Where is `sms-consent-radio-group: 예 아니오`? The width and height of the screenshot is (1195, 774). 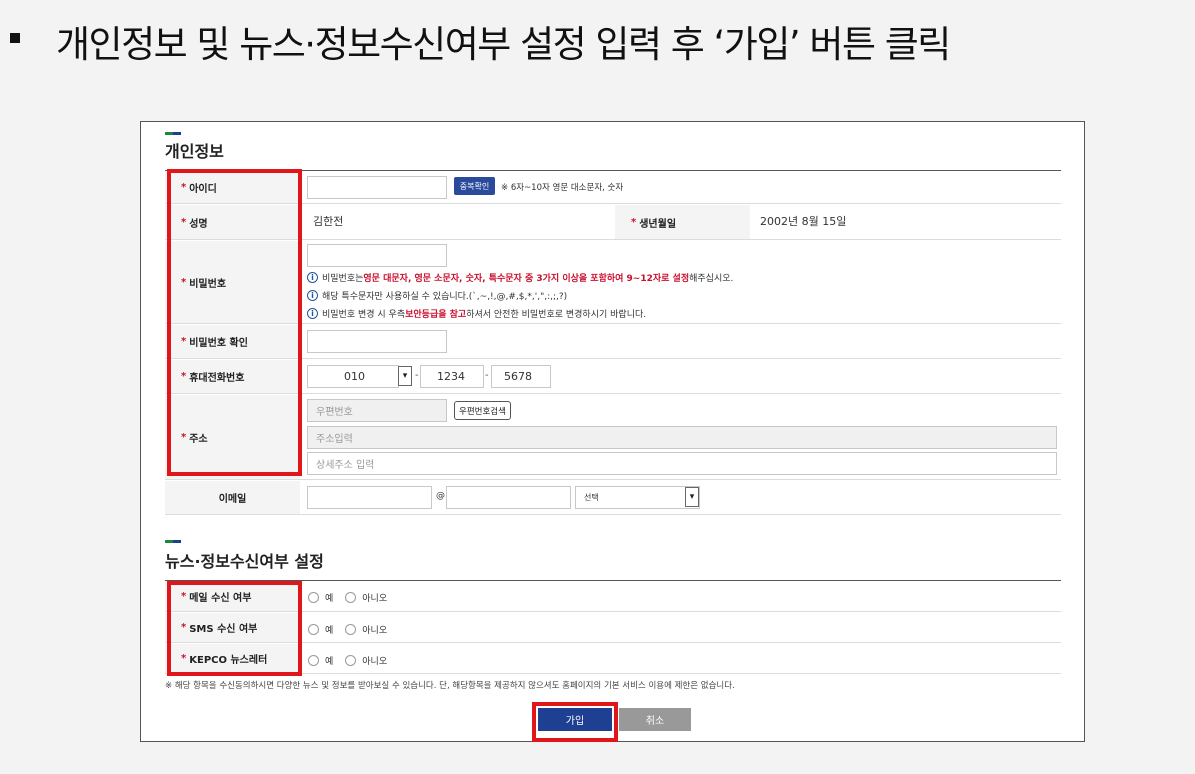 sms-consent-radio-group: 예 아니오 is located at coordinates (353, 629).